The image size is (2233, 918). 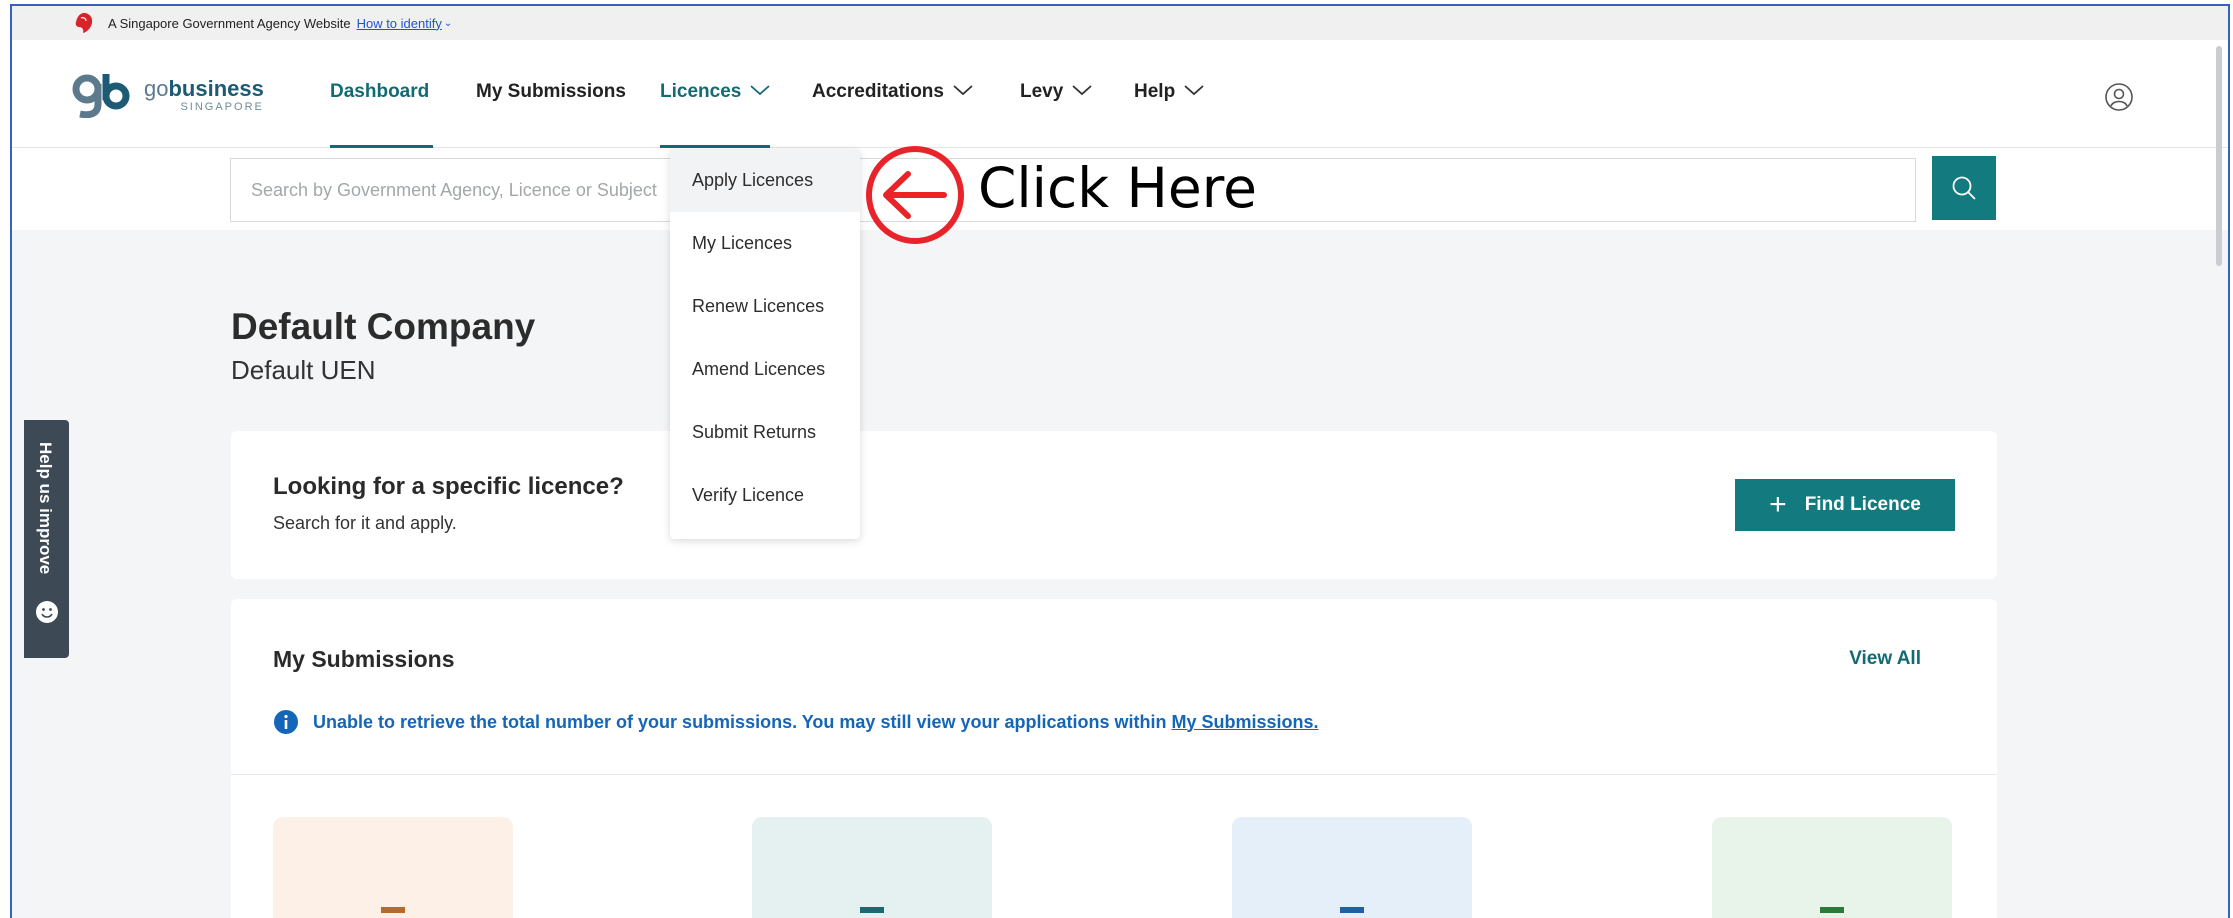 I want to click on nav-licences-label: Licences, so click(x=701, y=91).